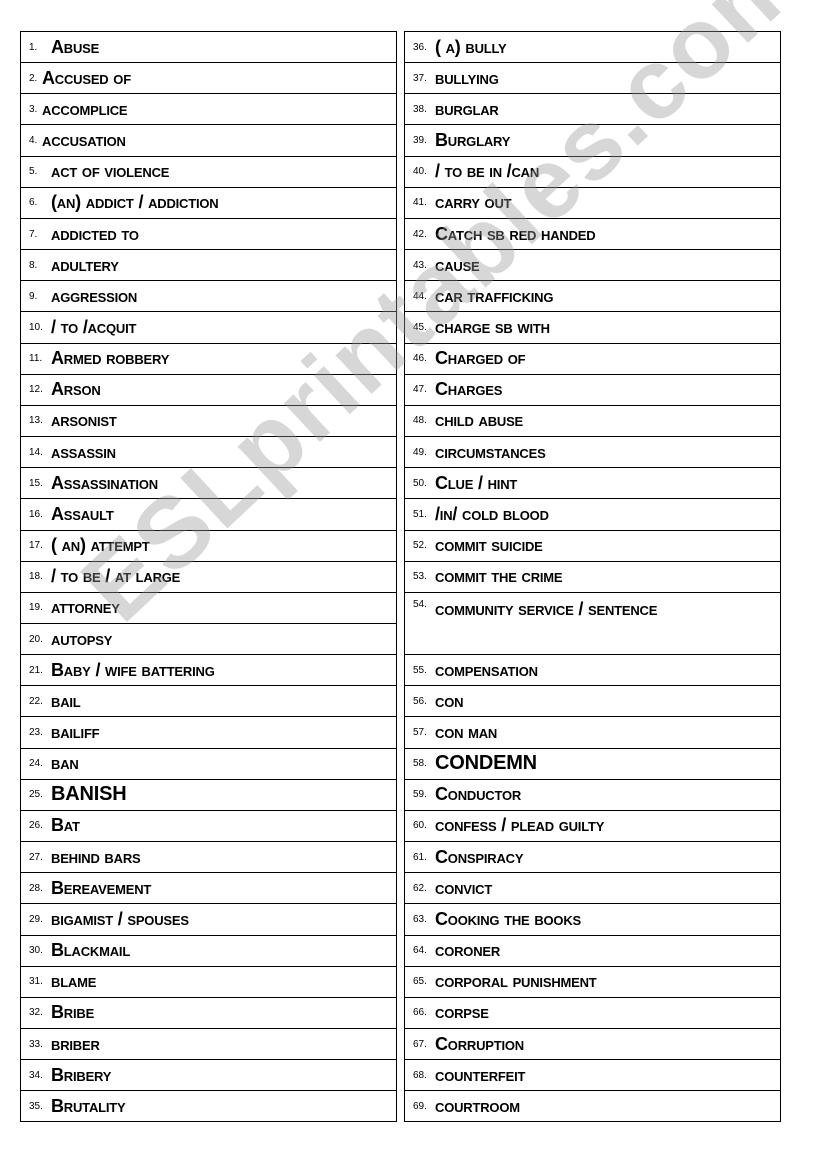 This screenshot has height=1169, width=826. Describe the element at coordinates (208, 608) in the screenshot. I see `vocabulary-row: 19. attorney` at that location.